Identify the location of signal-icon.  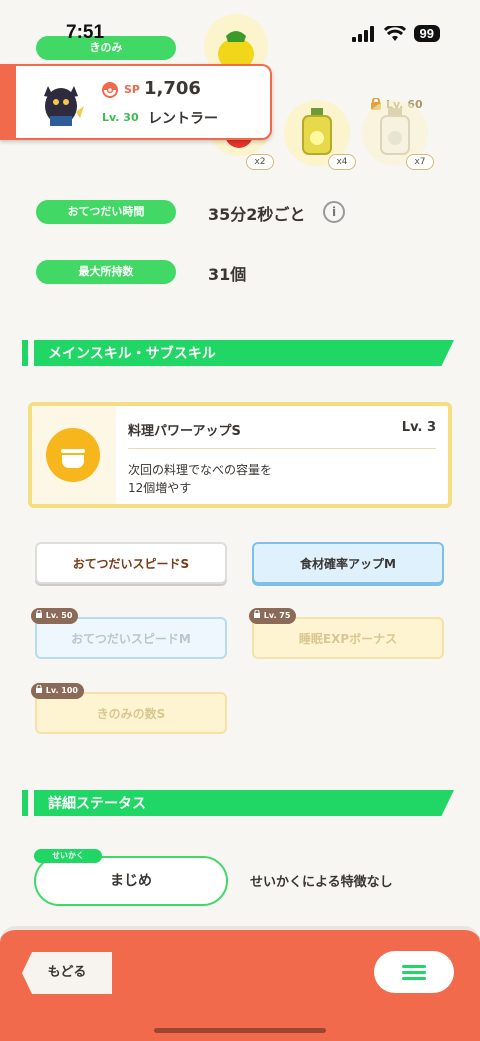
(362, 33).